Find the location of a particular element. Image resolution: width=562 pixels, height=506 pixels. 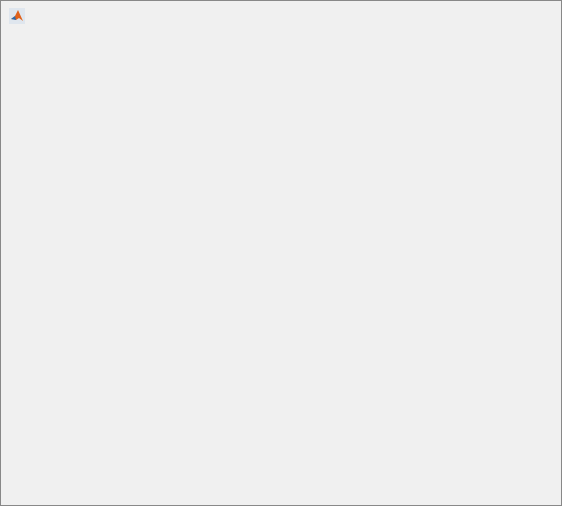

close-button is located at coordinates (538, 16).